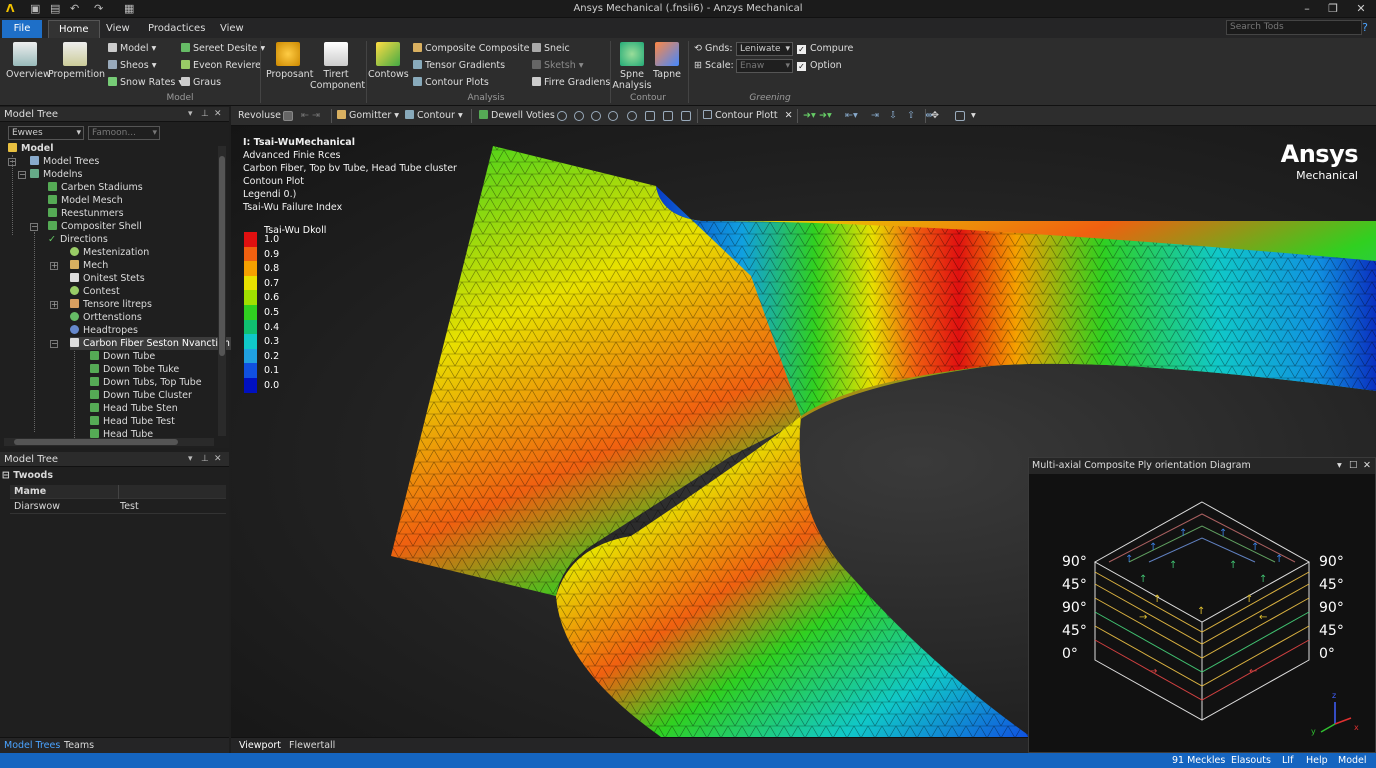 This screenshot has height=768, width=1376. What do you see at coordinates (1353, 466) in the screenshot?
I see `maximize-icon: ☐` at bounding box center [1353, 466].